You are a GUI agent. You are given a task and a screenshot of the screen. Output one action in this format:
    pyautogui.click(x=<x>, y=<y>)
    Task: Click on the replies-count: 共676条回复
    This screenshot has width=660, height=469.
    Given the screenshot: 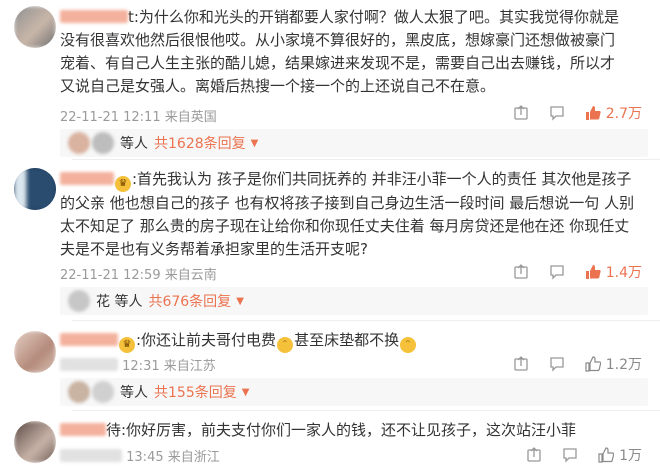 What is the action you would take?
    pyautogui.click(x=190, y=302)
    